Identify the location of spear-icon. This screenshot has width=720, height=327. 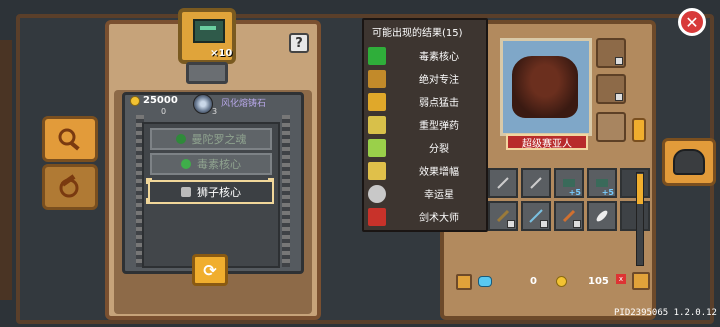
(536, 216).